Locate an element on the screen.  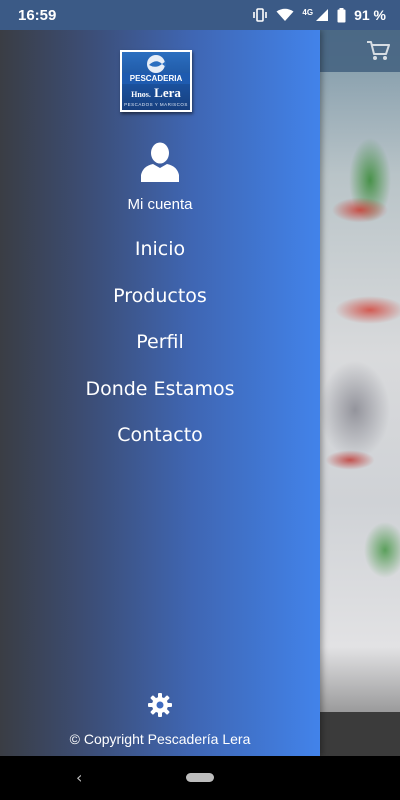
logo-brand: Hnos. Lera is located at coordinates (156, 94).